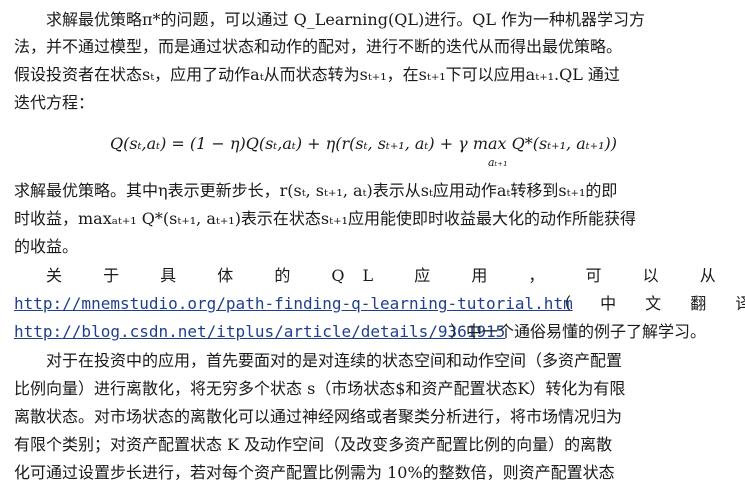 The height and width of the screenshot is (490, 745). What do you see at coordinates (54, 102) in the screenshot?
I see `text-line-4: 迭代方程：` at bounding box center [54, 102].